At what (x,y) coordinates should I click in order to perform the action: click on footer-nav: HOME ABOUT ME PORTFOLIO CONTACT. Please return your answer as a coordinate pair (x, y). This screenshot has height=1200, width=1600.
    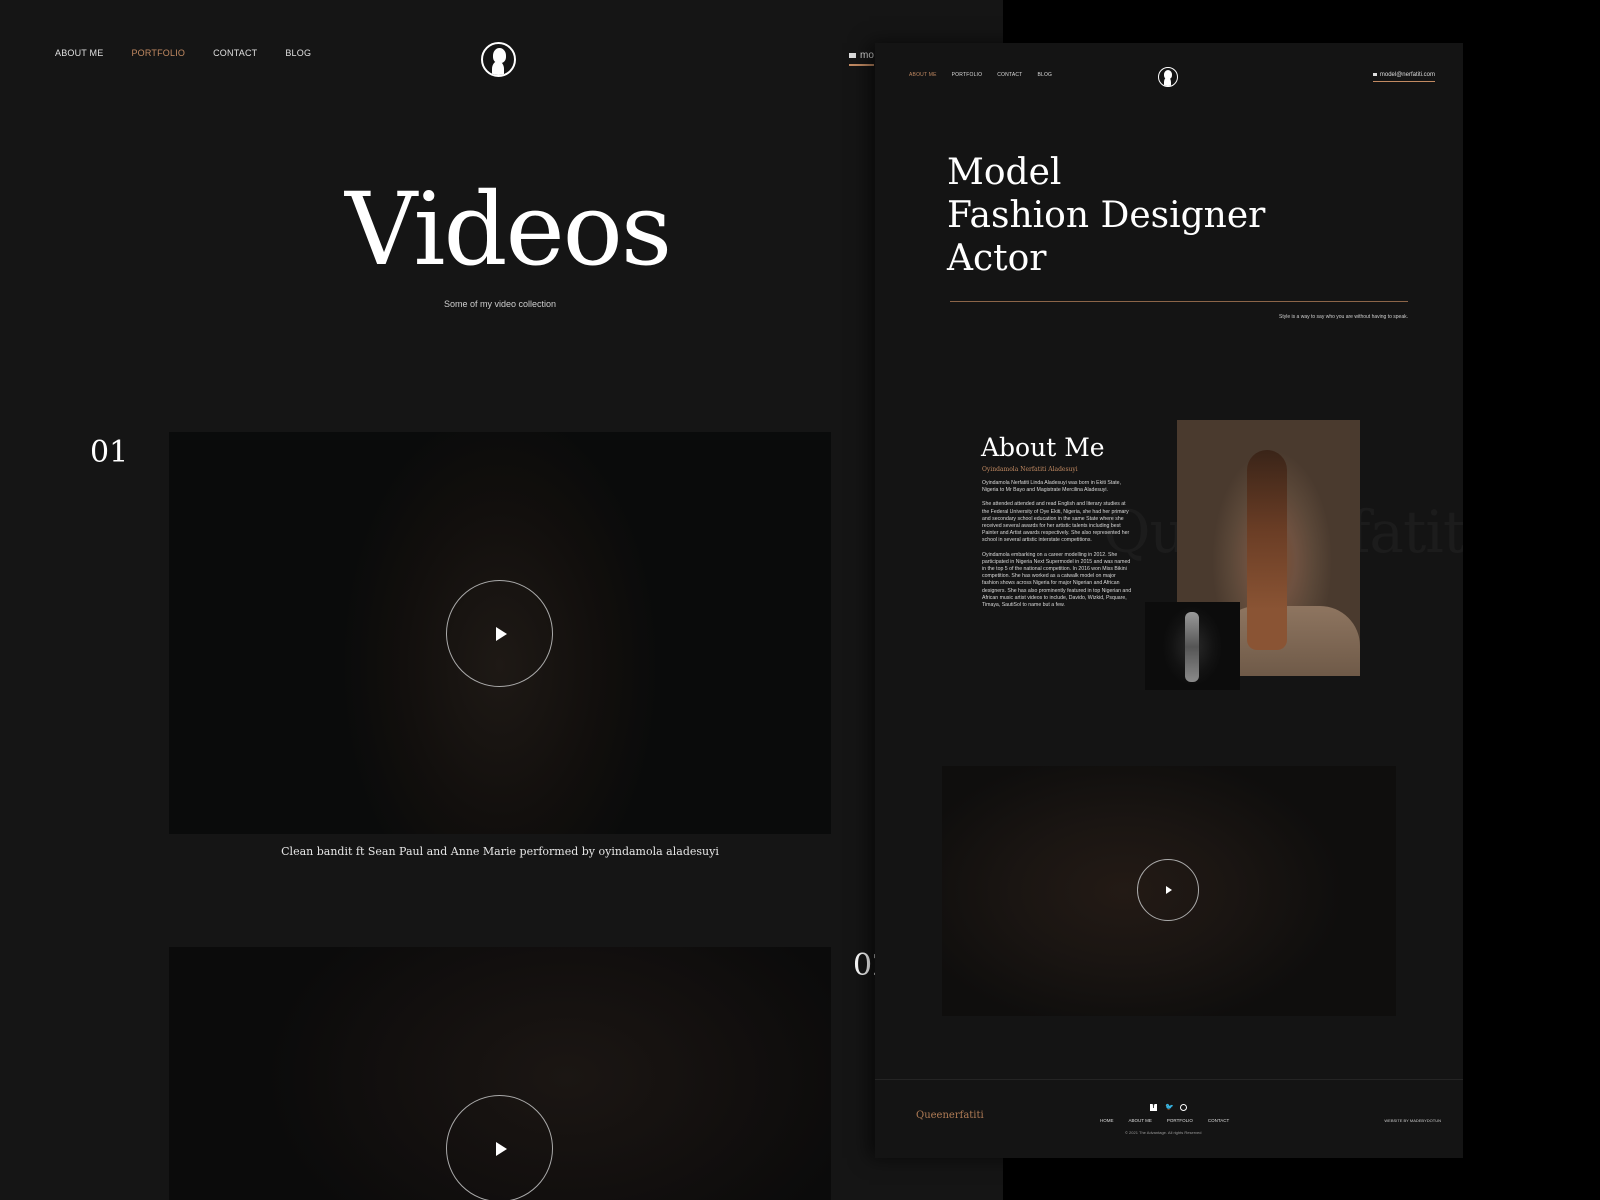
    Looking at the image, I should click on (1172, 1120).